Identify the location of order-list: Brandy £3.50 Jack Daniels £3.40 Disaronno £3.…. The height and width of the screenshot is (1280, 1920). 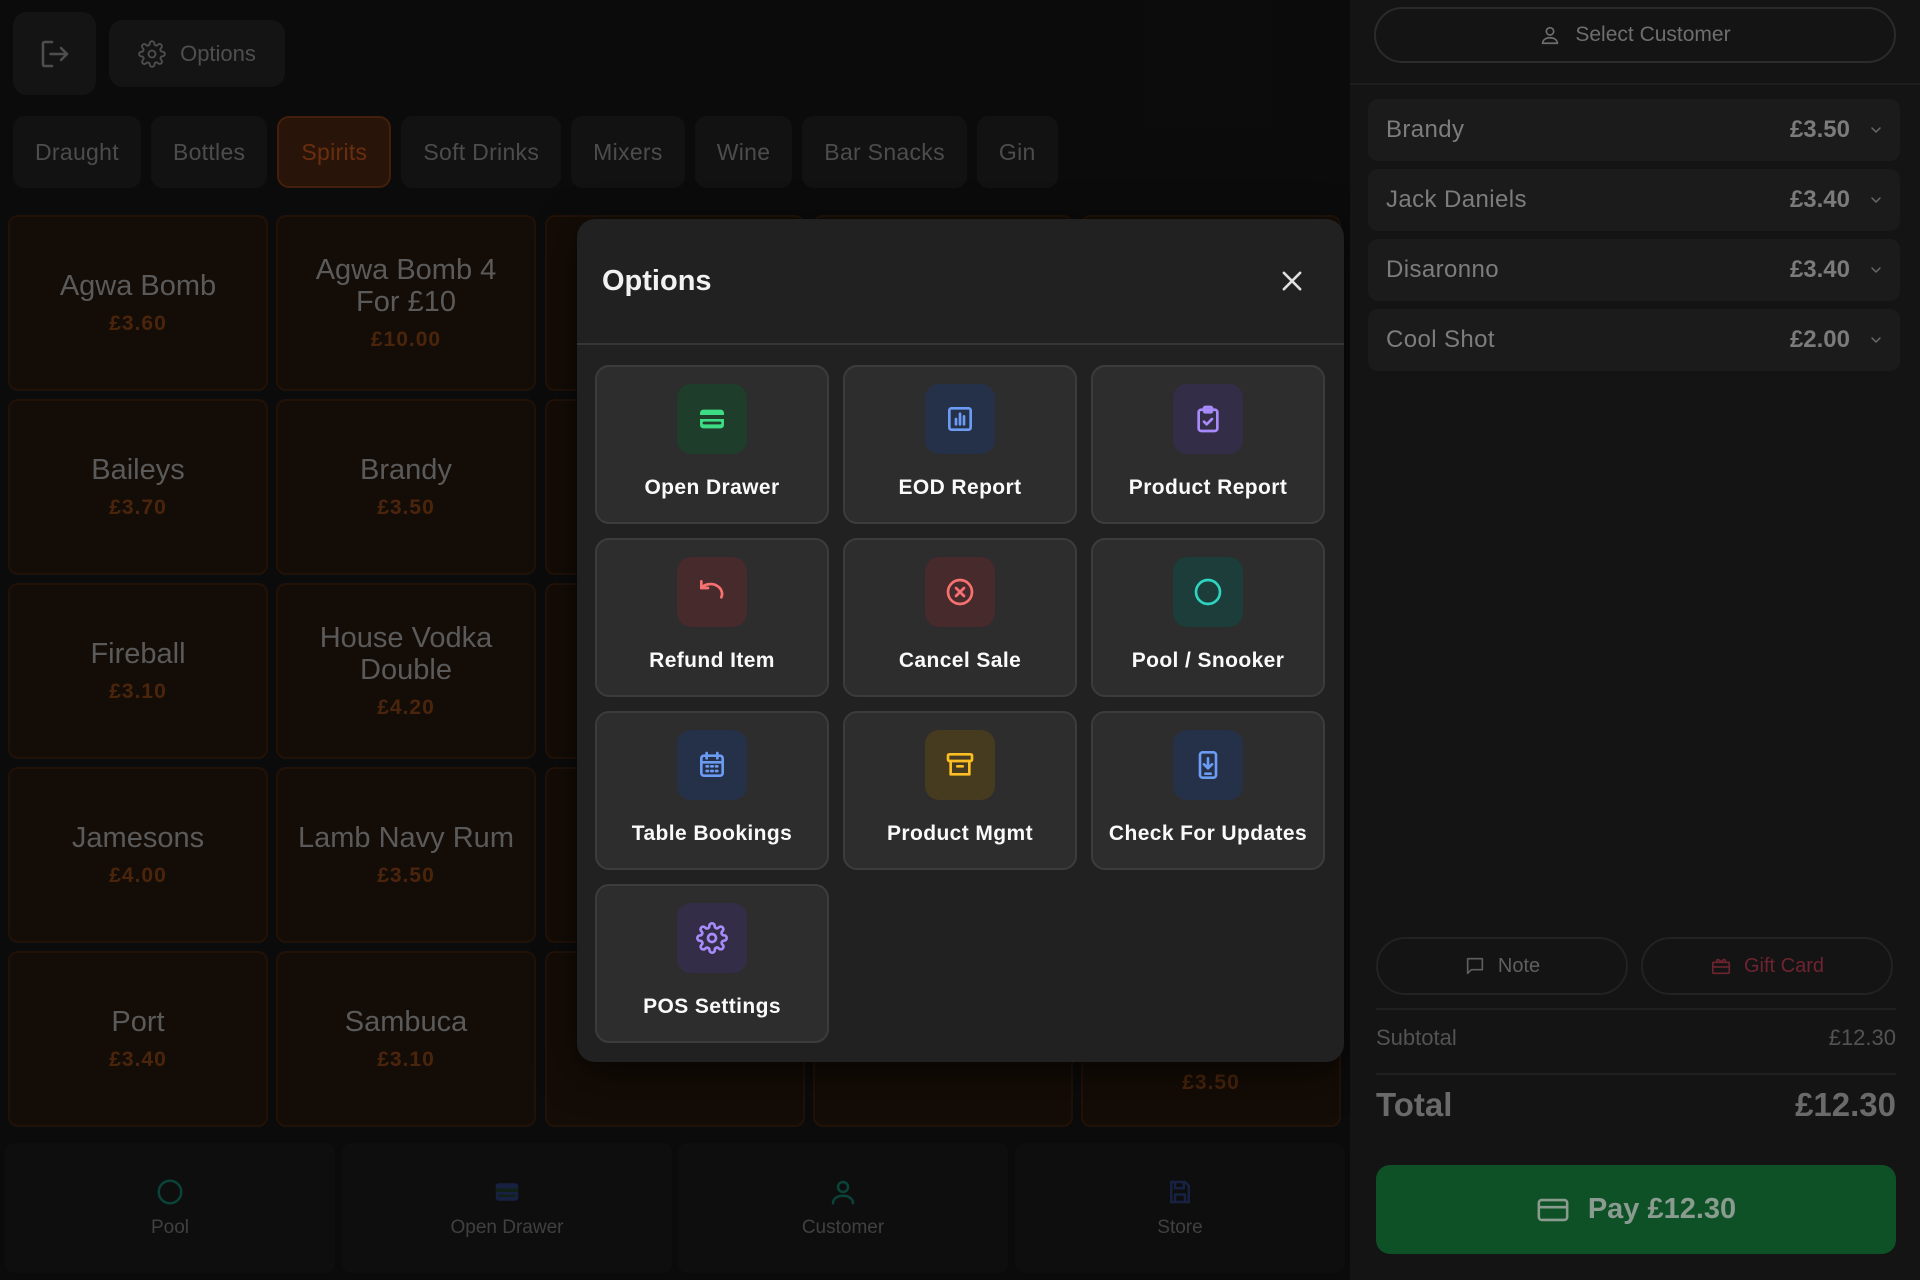
(1634, 239).